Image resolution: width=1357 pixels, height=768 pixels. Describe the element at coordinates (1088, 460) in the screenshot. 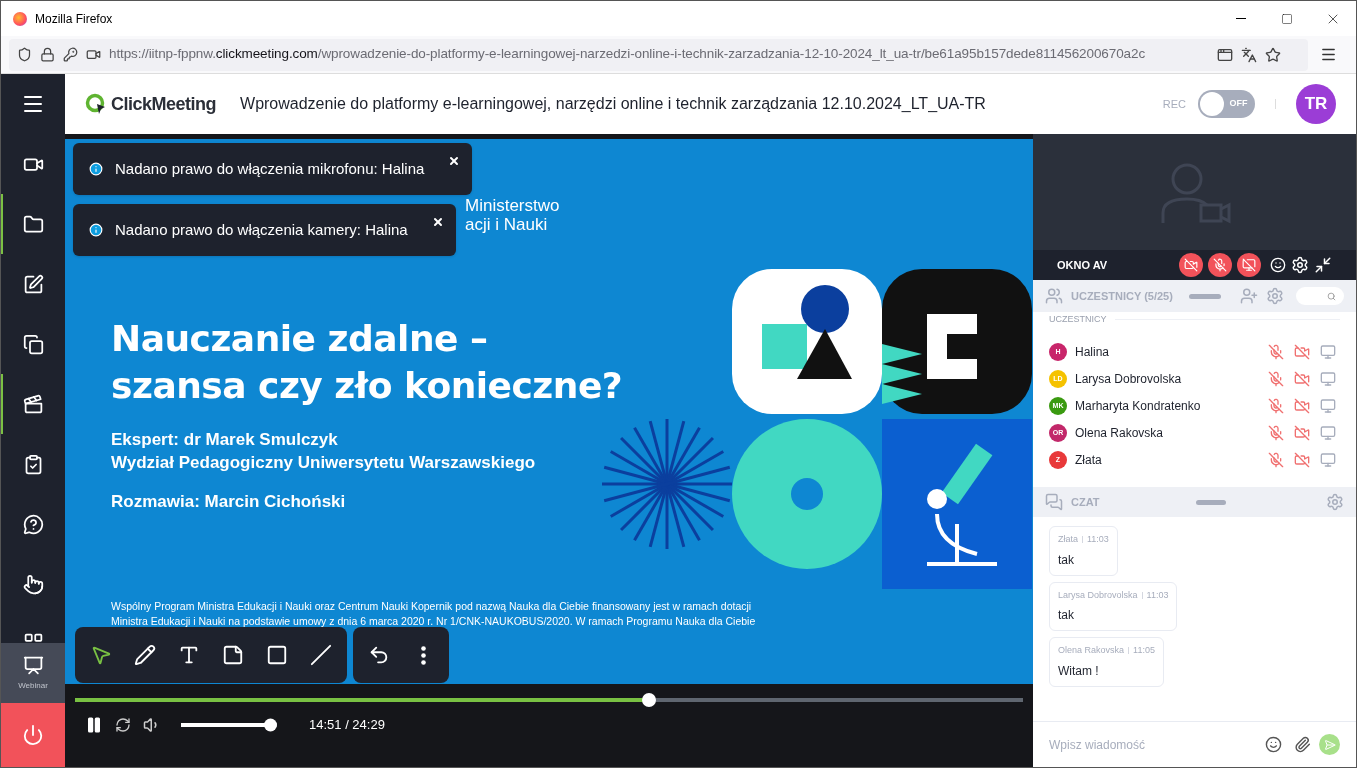

I see `participant-name: Złata` at that location.